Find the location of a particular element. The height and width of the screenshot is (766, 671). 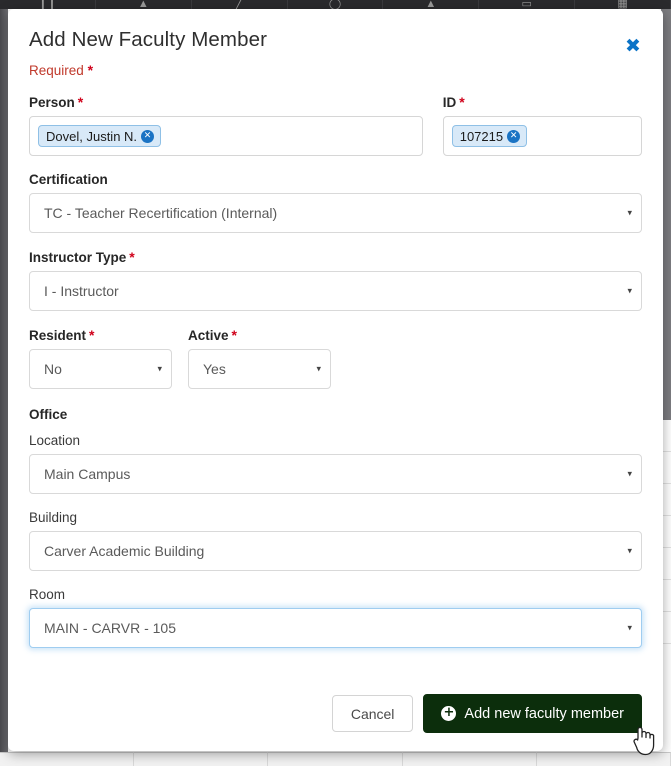

resident-field-group: Resident * No ▾ is located at coordinates (100, 358).